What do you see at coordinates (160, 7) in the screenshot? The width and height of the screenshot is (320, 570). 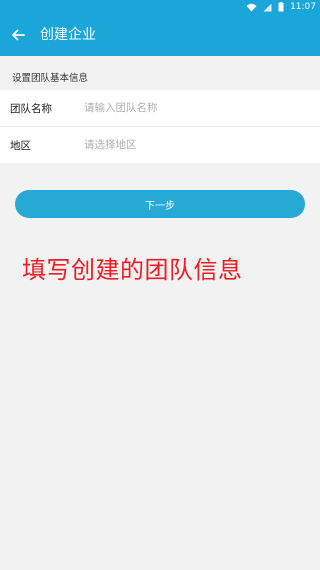 I see `status-bar: 11:07` at bounding box center [160, 7].